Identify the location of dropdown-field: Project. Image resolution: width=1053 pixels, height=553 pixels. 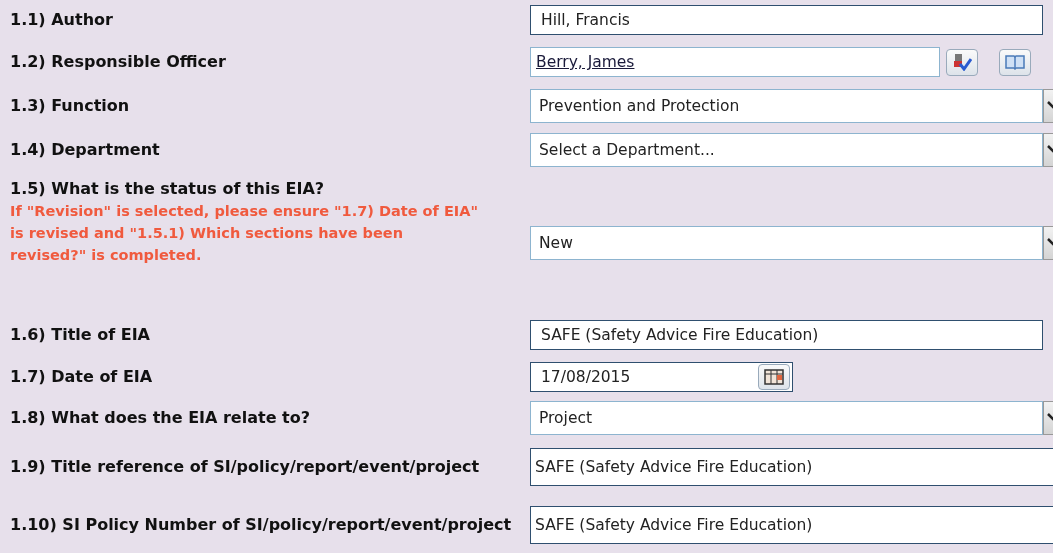
(786, 418).